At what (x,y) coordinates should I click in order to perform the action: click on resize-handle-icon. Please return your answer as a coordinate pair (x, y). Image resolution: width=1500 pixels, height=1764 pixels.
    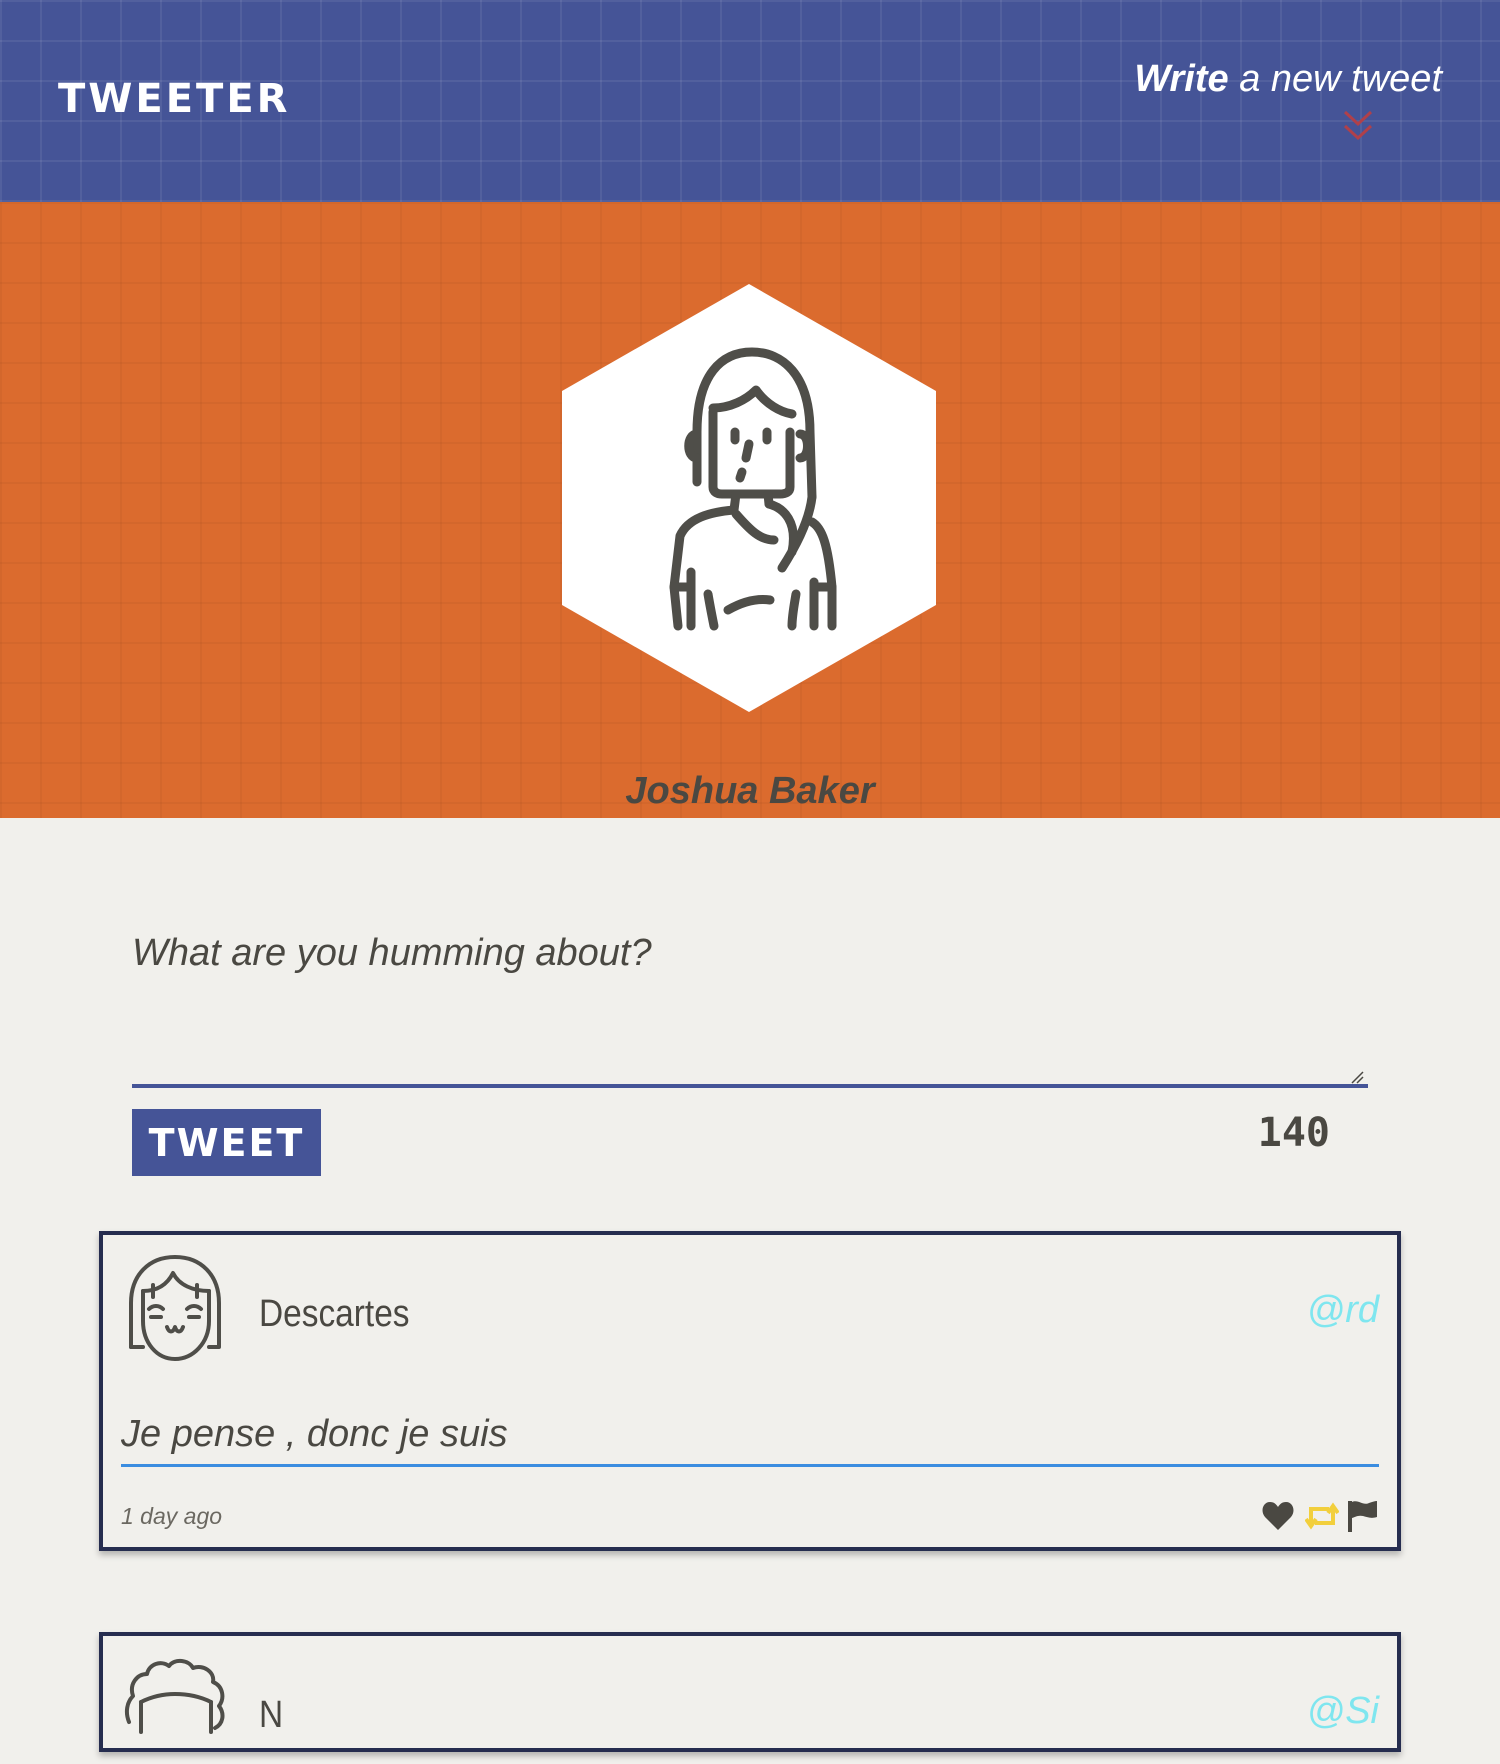
    Looking at the image, I should click on (1357, 1077).